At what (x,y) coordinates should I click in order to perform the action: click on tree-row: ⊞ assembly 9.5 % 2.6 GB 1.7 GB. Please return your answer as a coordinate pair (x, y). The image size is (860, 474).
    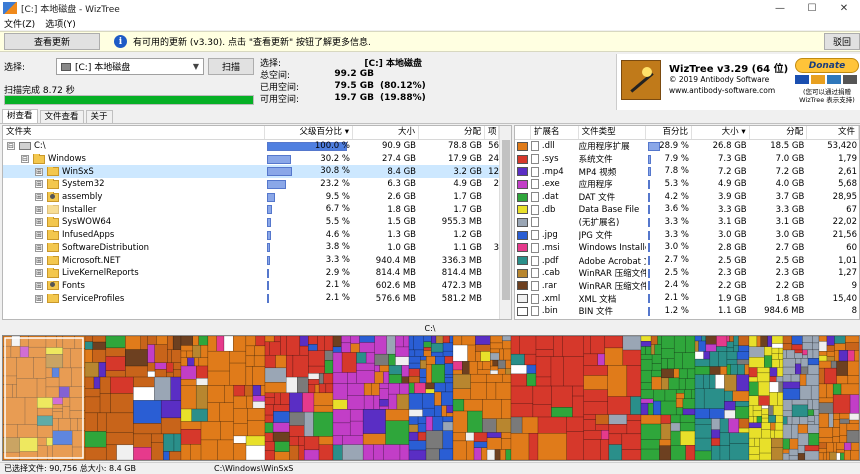
    Looking at the image, I should click on (257, 197).